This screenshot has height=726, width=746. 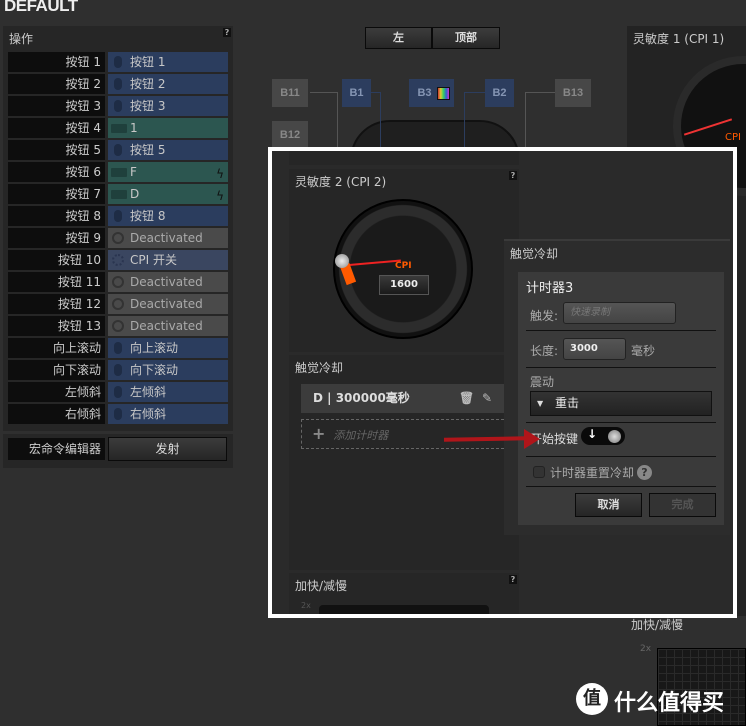 What do you see at coordinates (679, 39) in the screenshot?
I see `cpi1-title: 灵敏度 1 (CPI 1)` at bounding box center [679, 39].